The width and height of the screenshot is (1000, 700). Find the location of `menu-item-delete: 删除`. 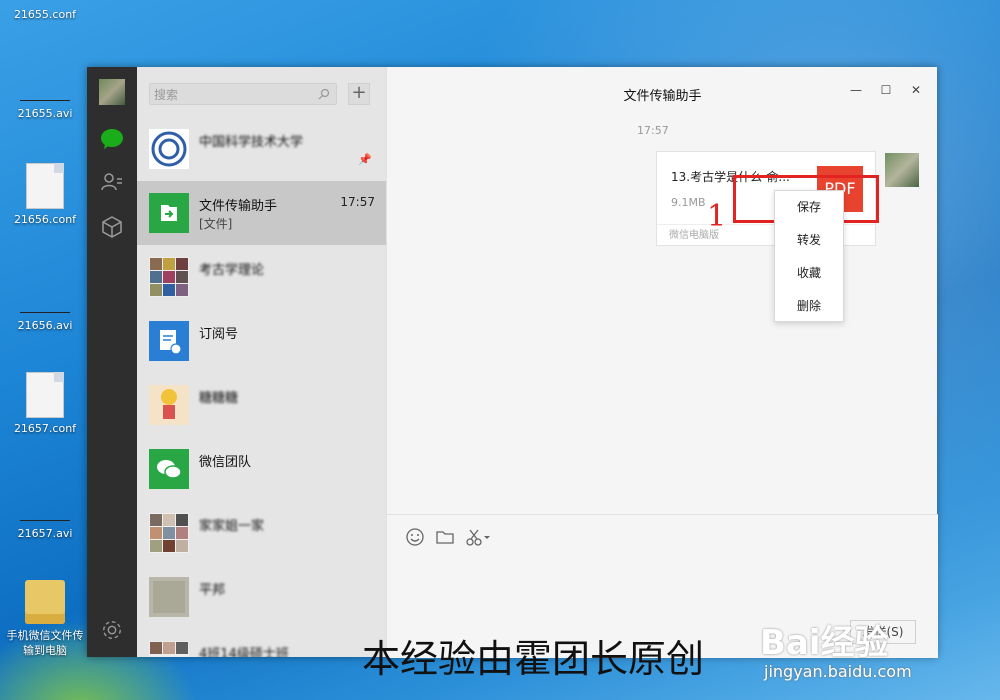

menu-item-delete: 删除 is located at coordinates (809, 306).